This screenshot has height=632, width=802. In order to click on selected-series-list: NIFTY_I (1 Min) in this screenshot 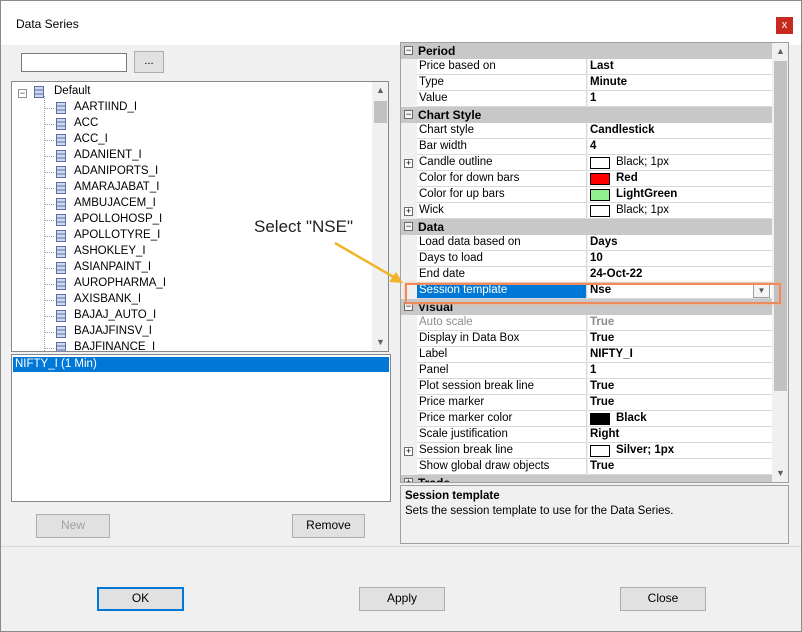, I will do `click(201, 428)`.